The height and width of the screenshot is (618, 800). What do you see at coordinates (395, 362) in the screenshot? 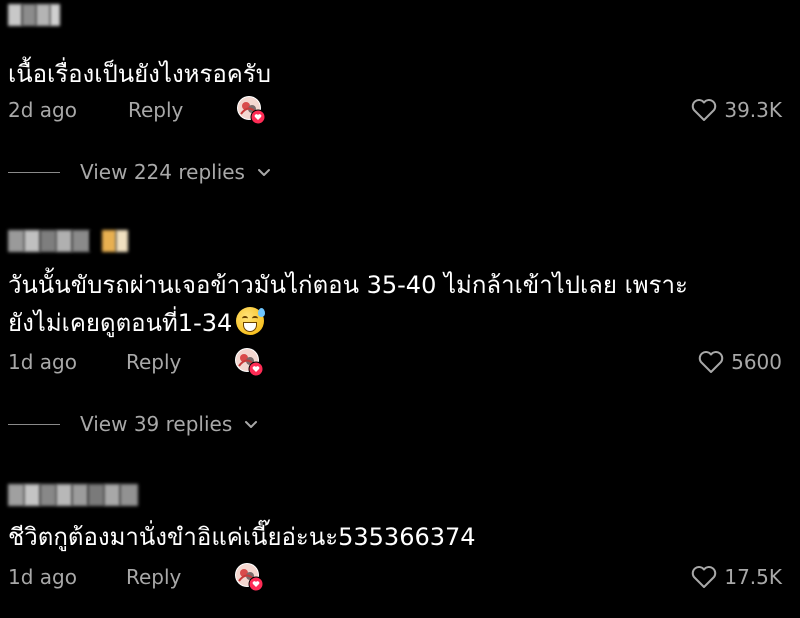
I see `comment-meta: 1d ago Reply 5600` at bounding box center [395, 362].